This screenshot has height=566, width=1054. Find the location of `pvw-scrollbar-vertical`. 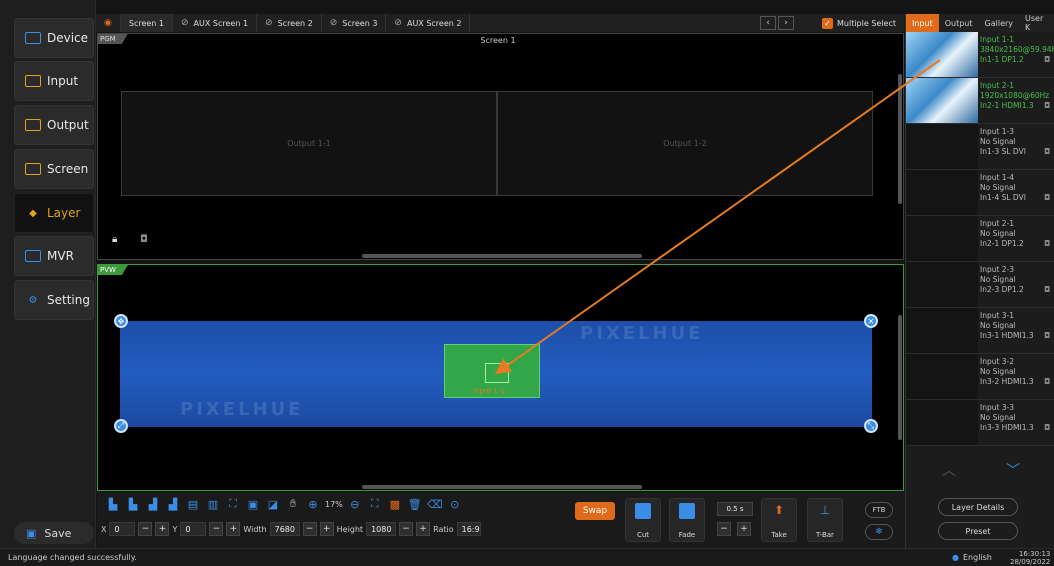

pvw-scrollbar-vertical is located at coordinates (900, 377).